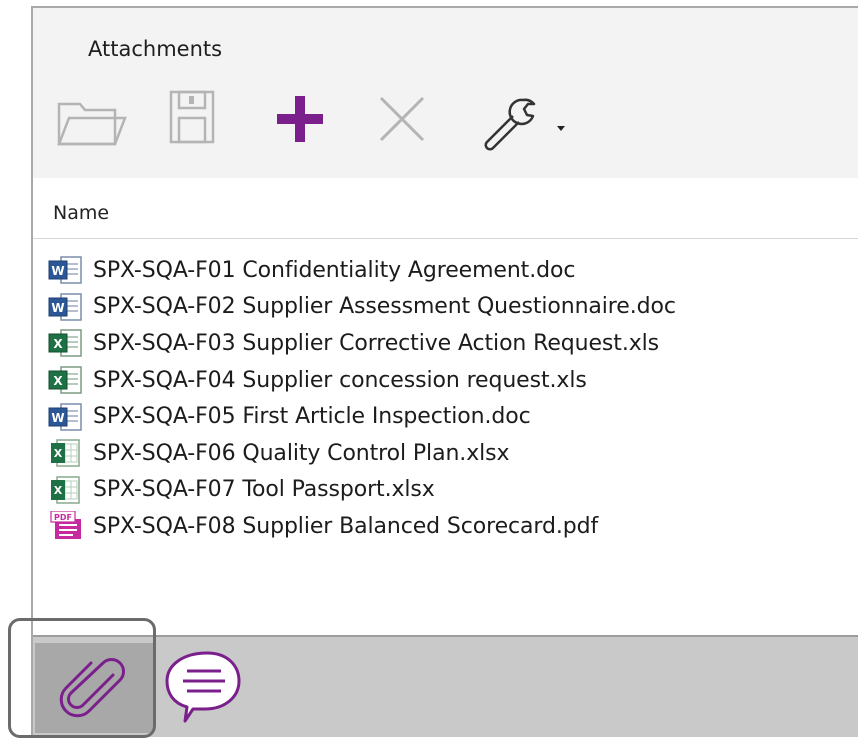  I want to click on column-header-name: Name, so click(445, 216).